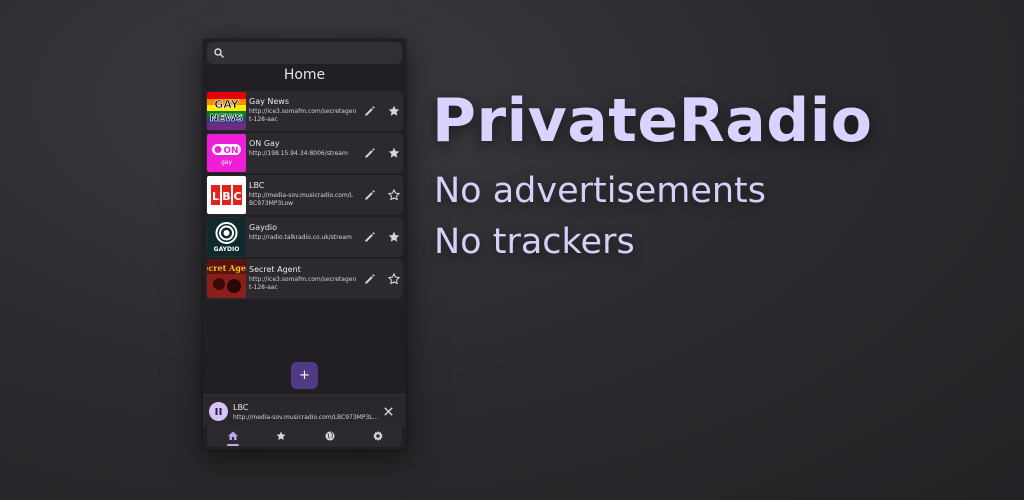 This screenshot has width=1024, height=500. What do you see at coordinates (226, 162) in the screenshot?
I see `svg-text: gay` at bounding box center [226, 162].